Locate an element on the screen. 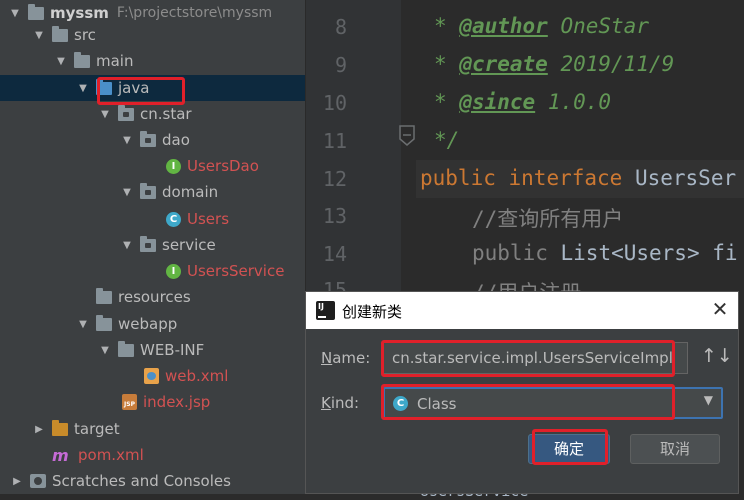 The width and height of the screenshot is (744, 500). tree-item-target: ▶ target is located at coordinates (152, 429).